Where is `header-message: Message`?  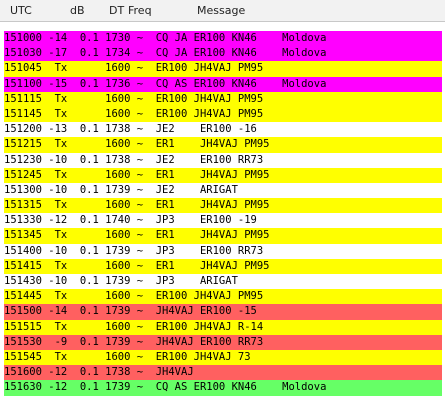 header-message: Message is located at coordinates (221, 10).